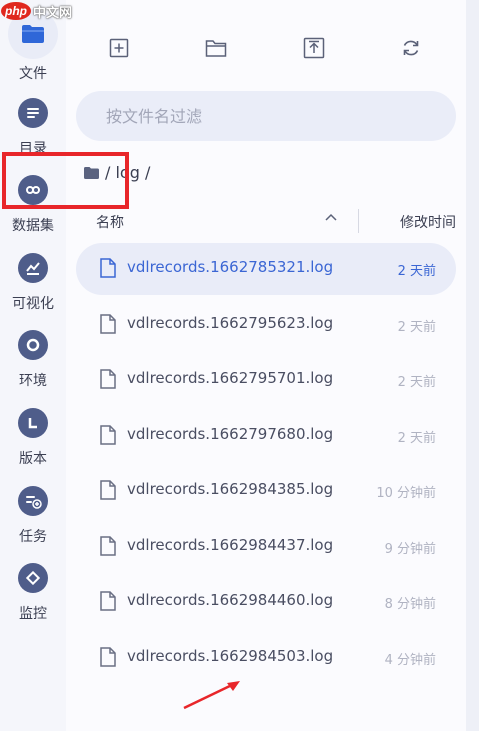 This screenshot has width=479, height=731. I want to click on filter-field, so click(266, 116).